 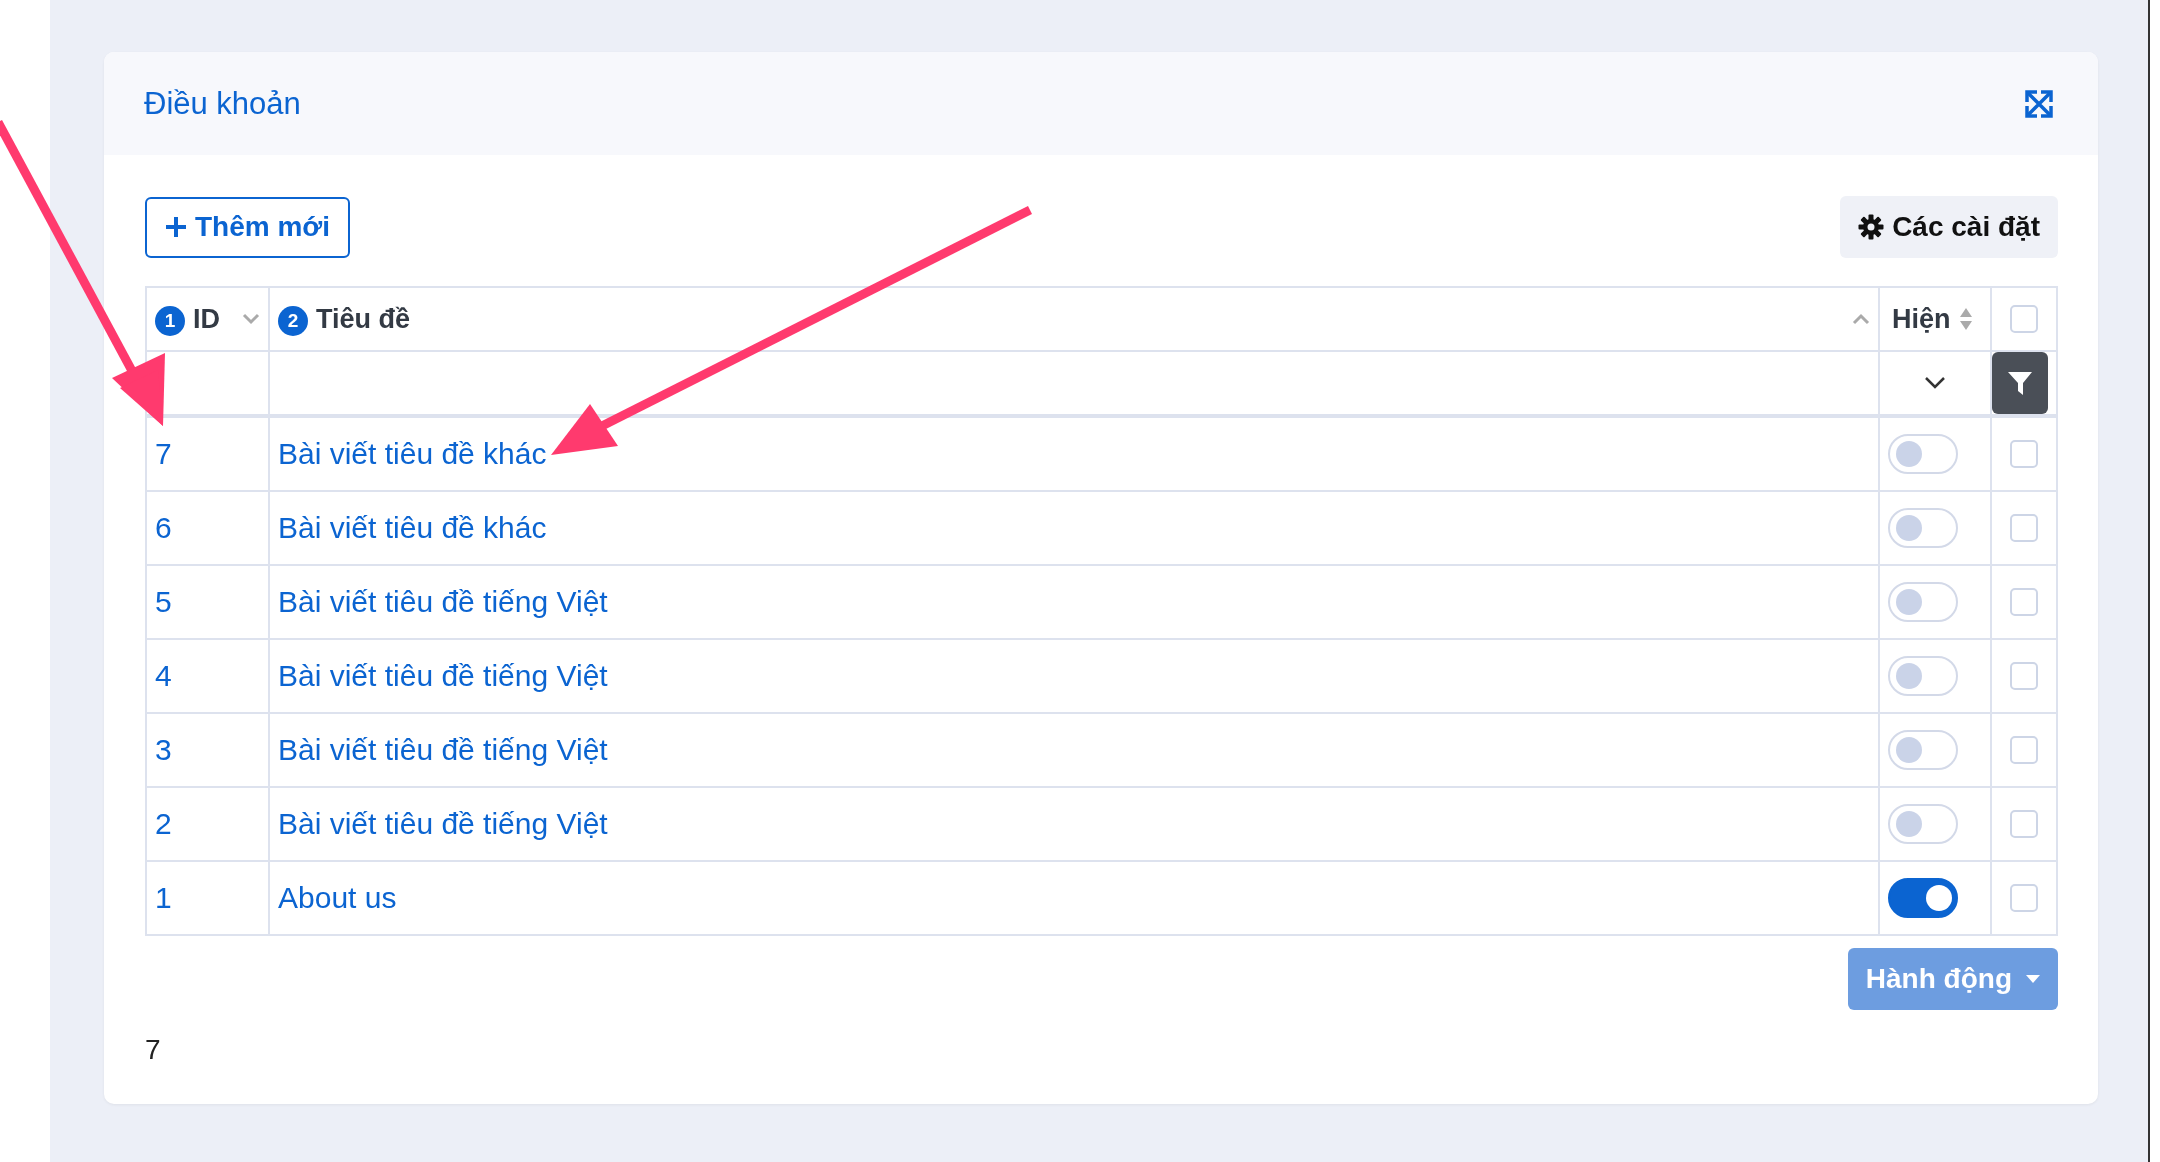 What do you see at coordinates (222, 103) in the screenshot?
I see `card-title: Điều khoản` at bounding box center [222, 103].